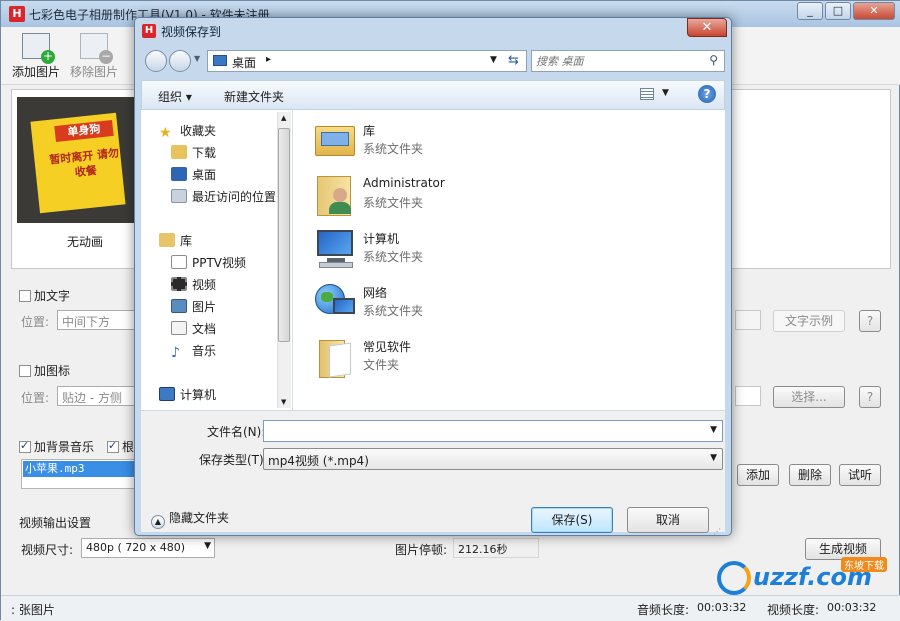 The image size is (900, 621). Describe the element at coordinates (493, 459) in the screenshot. I see `filetype-select: mp4视频 (*.mp4) ▼` at that location.